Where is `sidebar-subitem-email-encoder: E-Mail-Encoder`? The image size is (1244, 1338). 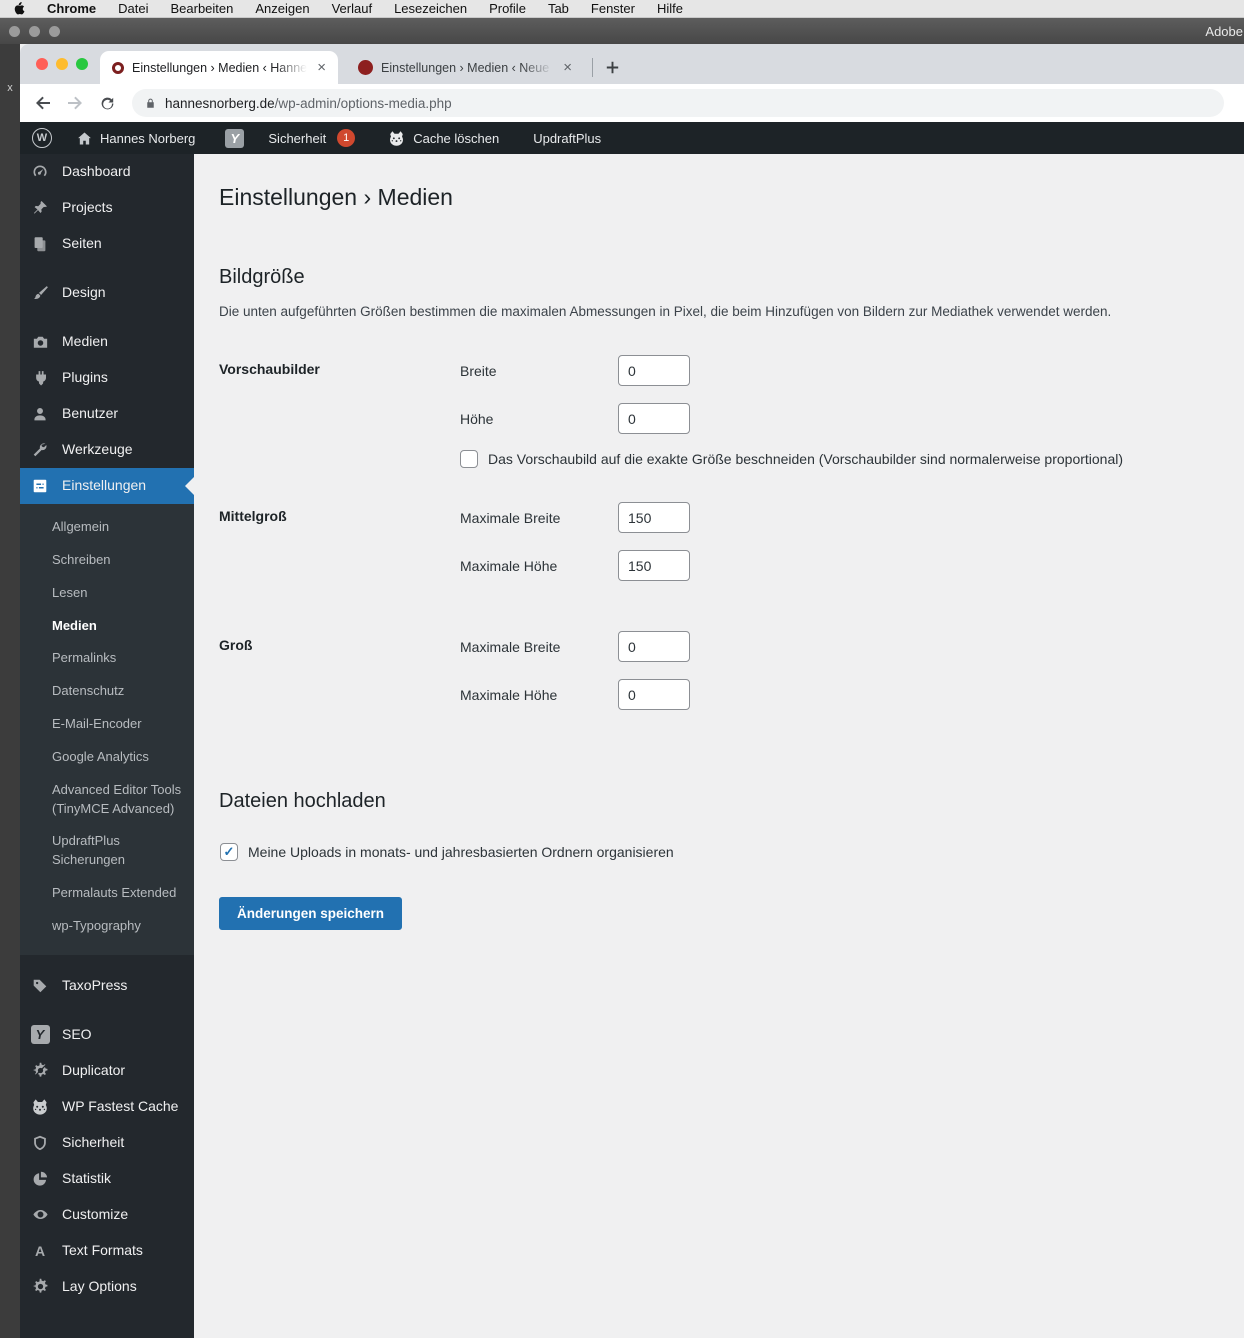 sidebar-subitem-email-encoder: E-Mail-Encoder is located at coordinates (107, 724).